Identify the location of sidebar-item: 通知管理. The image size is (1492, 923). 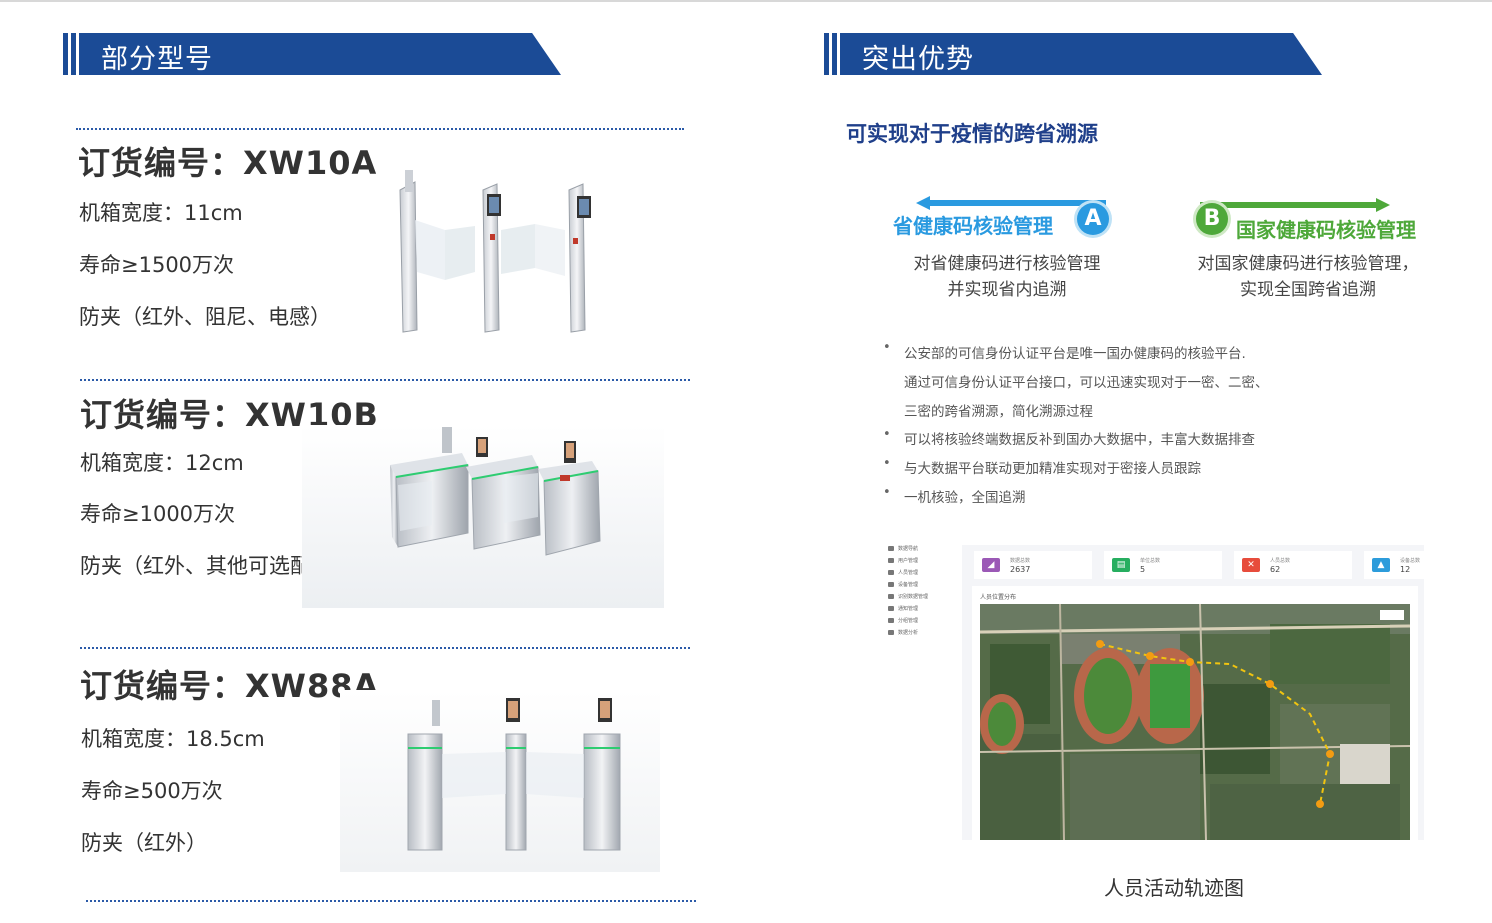
(923, 610).